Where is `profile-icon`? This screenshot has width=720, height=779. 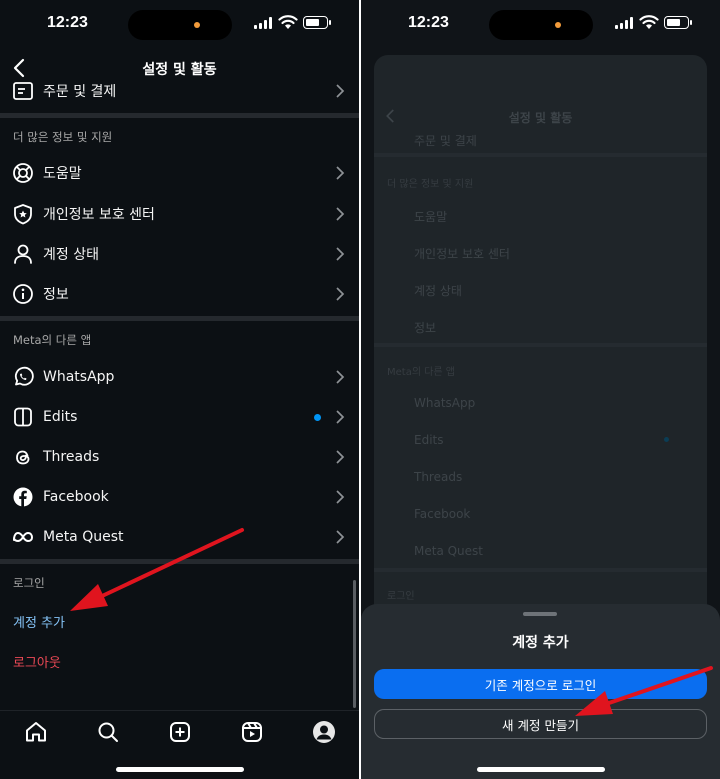
profile-icon is located at coordinates (324, 732).